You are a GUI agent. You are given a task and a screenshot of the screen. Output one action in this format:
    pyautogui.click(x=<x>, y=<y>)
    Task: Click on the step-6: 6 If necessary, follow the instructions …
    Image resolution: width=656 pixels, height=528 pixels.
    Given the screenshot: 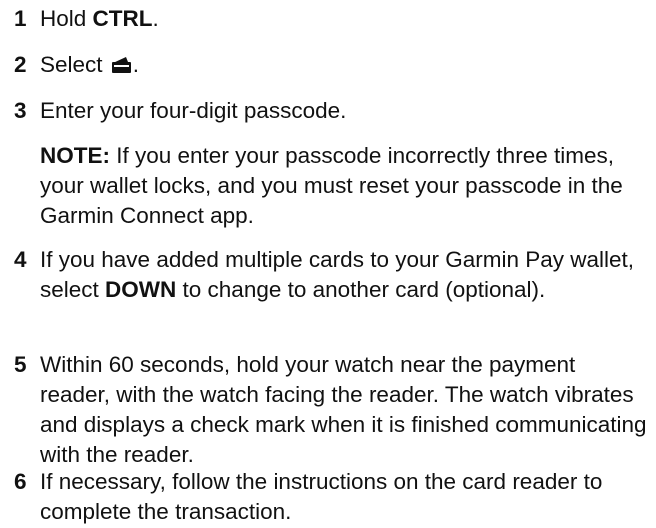 What is the action you would take?
    pyautogui.click(x=332, y=497)
    